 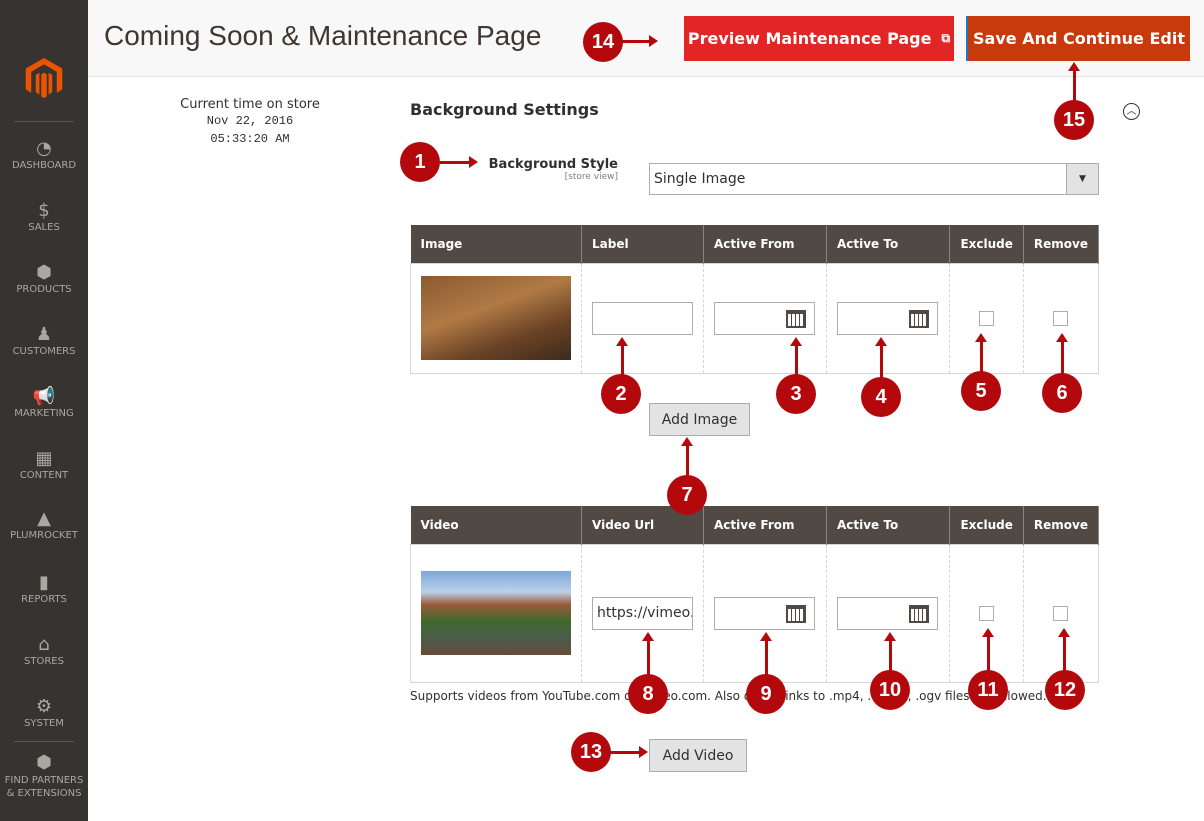 I want to click on add-image-button: Add Image, so click(x=699, y=419).